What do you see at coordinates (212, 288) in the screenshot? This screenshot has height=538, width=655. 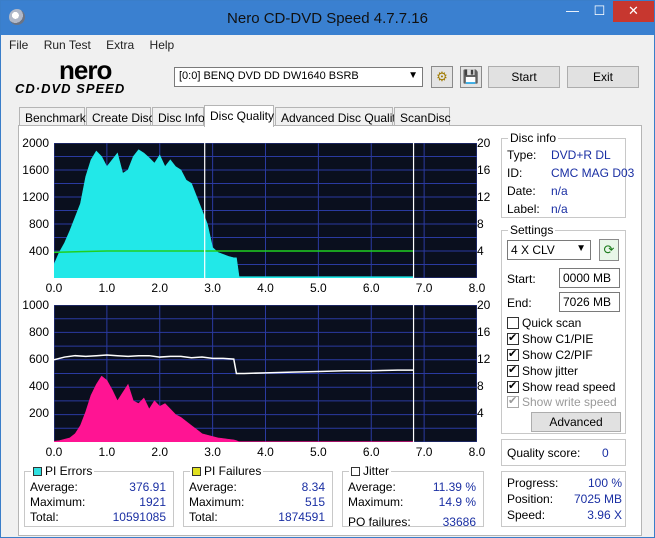 I see `x-tick-label: 3.0` at bounding box center [212, 288].